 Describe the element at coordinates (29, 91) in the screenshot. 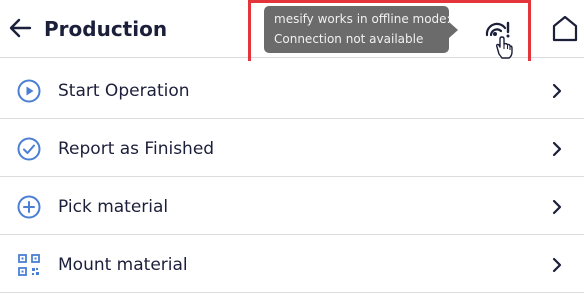

I see `play-circle-icon` at that location.